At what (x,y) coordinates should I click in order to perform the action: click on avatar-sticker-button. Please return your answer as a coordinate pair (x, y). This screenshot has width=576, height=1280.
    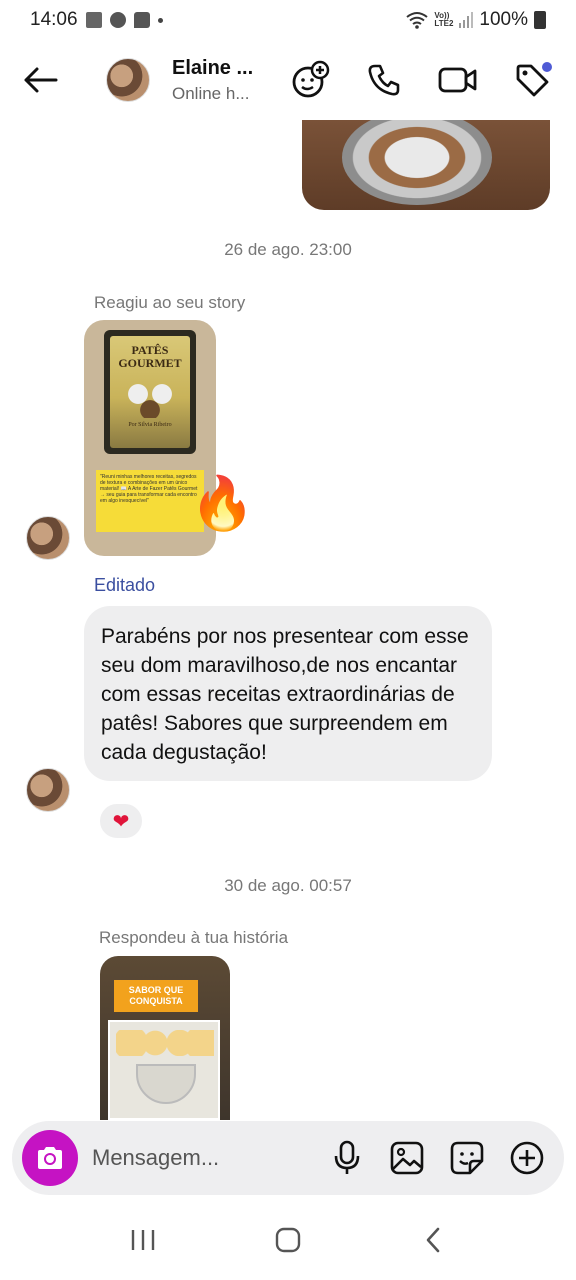
    Looking at the image, I should click on (310, 80).